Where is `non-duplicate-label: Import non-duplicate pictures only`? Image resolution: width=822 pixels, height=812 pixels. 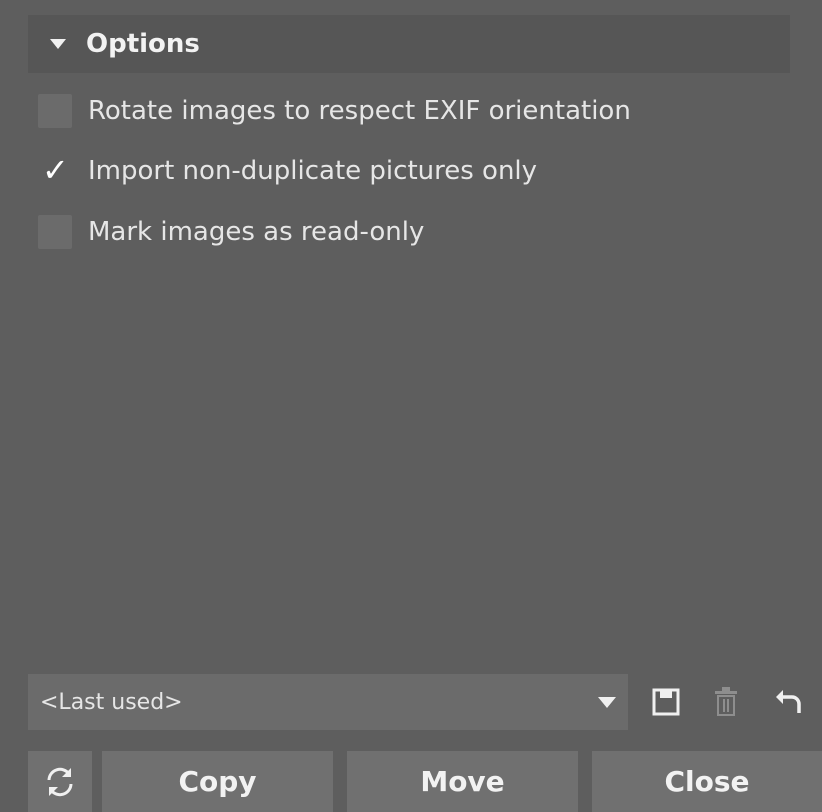 non-duplicate-label: Import non-duplicate pictures only is located at coordinates (313, 171).